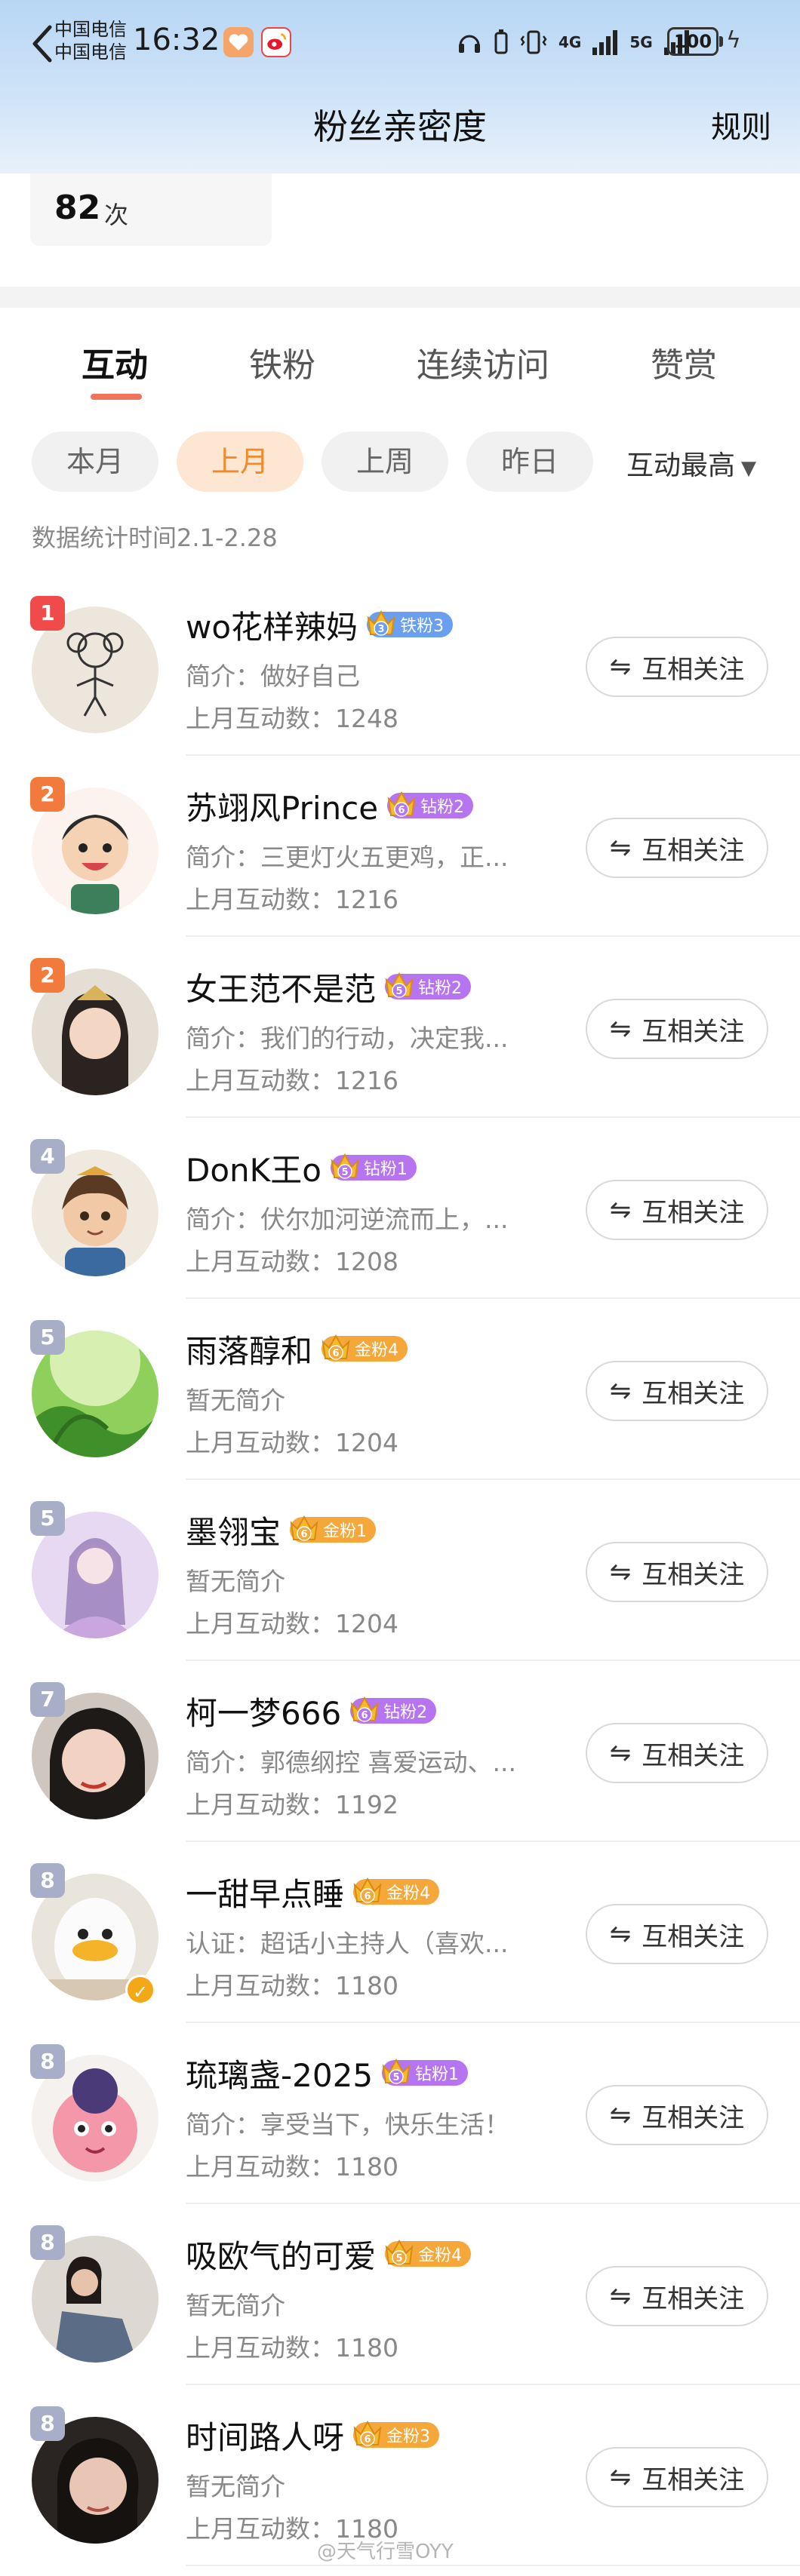  What do you see at coordinates (385, 2552) in the screenshot?
I see `watermark: @天气行雪OYY` at bounding box center [385, 2552].